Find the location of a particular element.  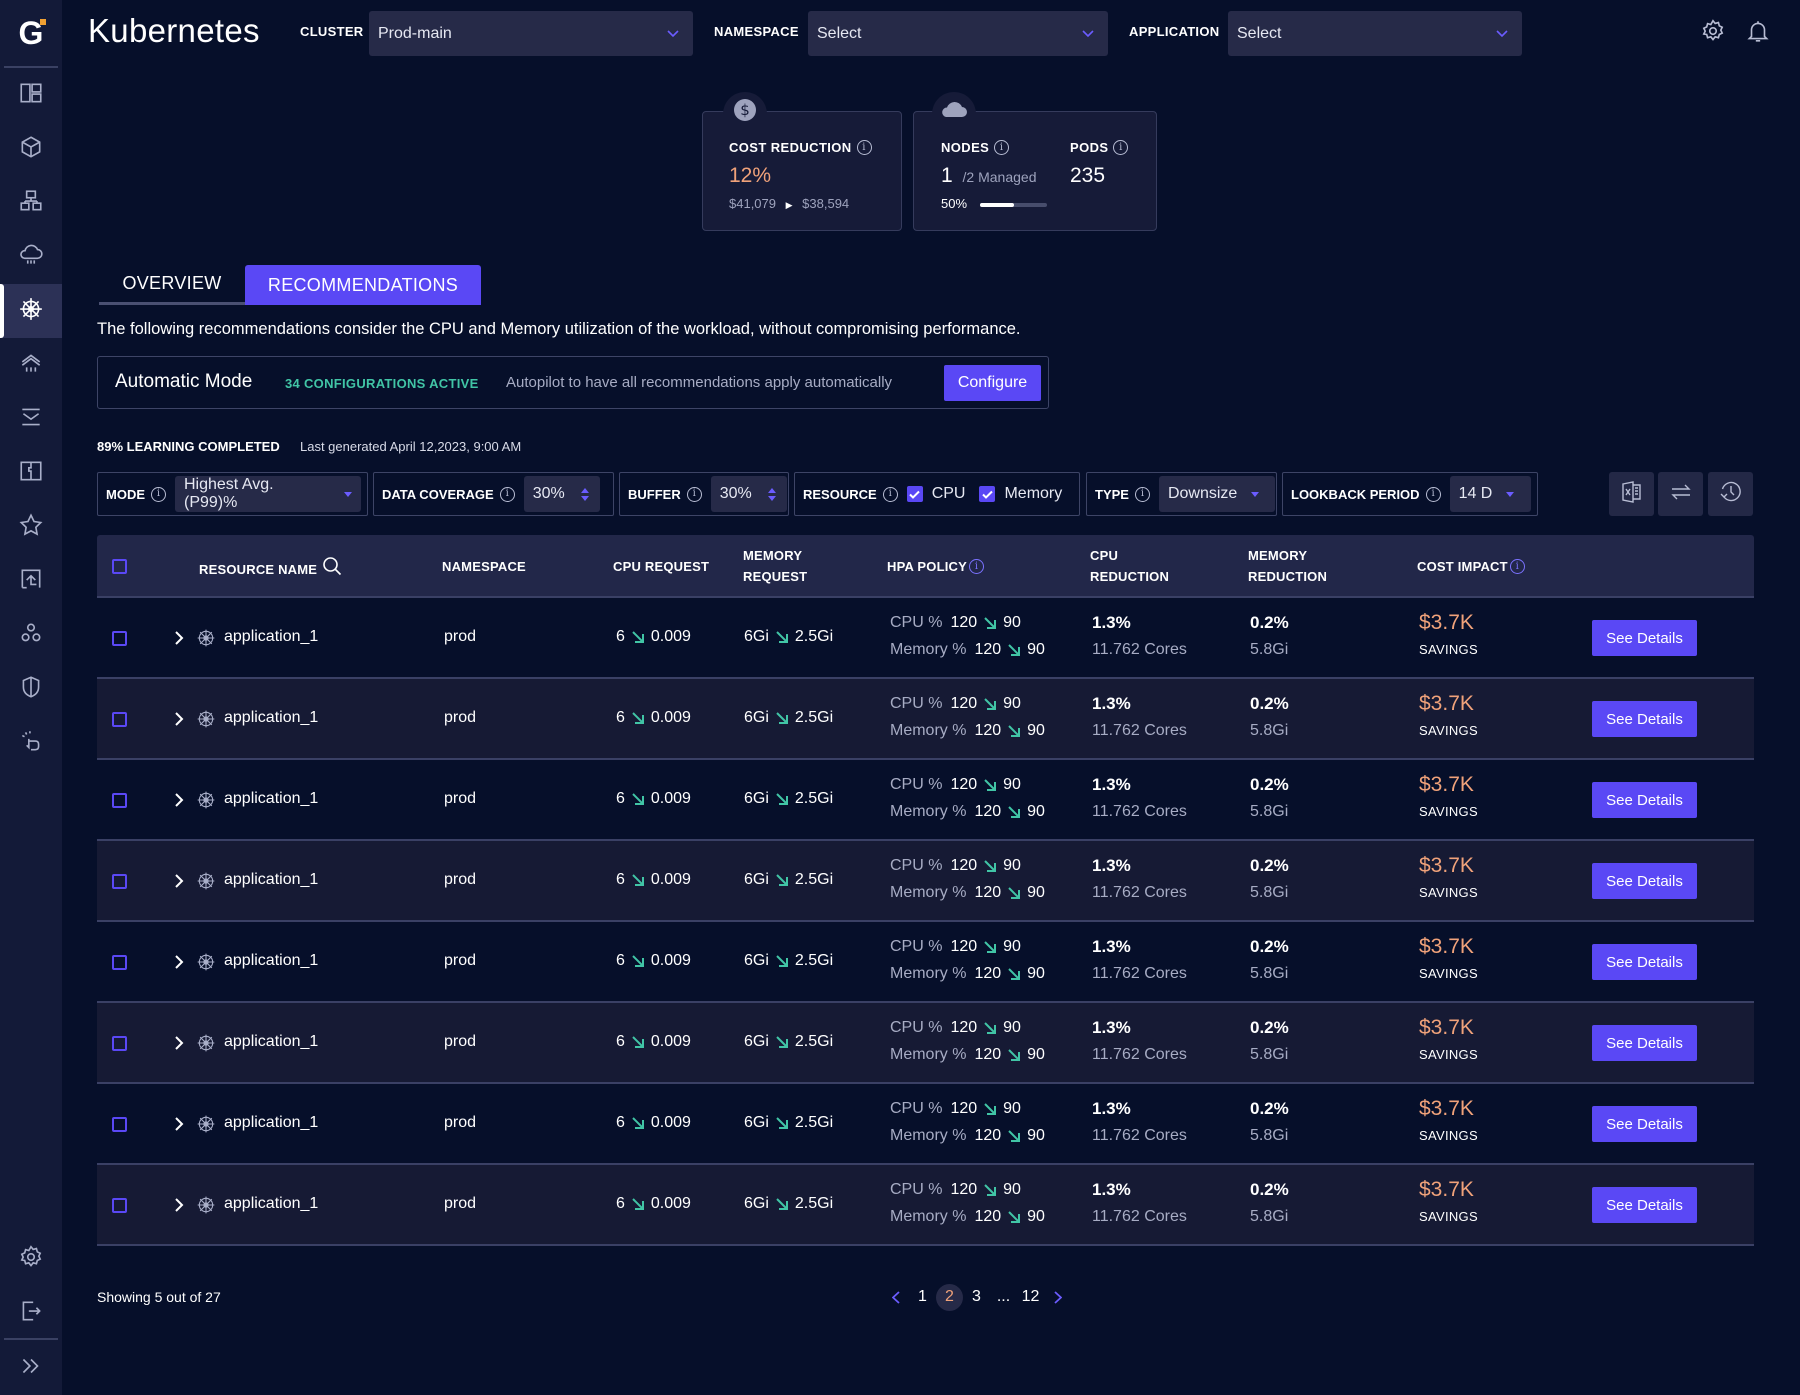

cluster-select: Prod-main is located at coordinates (531, 33).